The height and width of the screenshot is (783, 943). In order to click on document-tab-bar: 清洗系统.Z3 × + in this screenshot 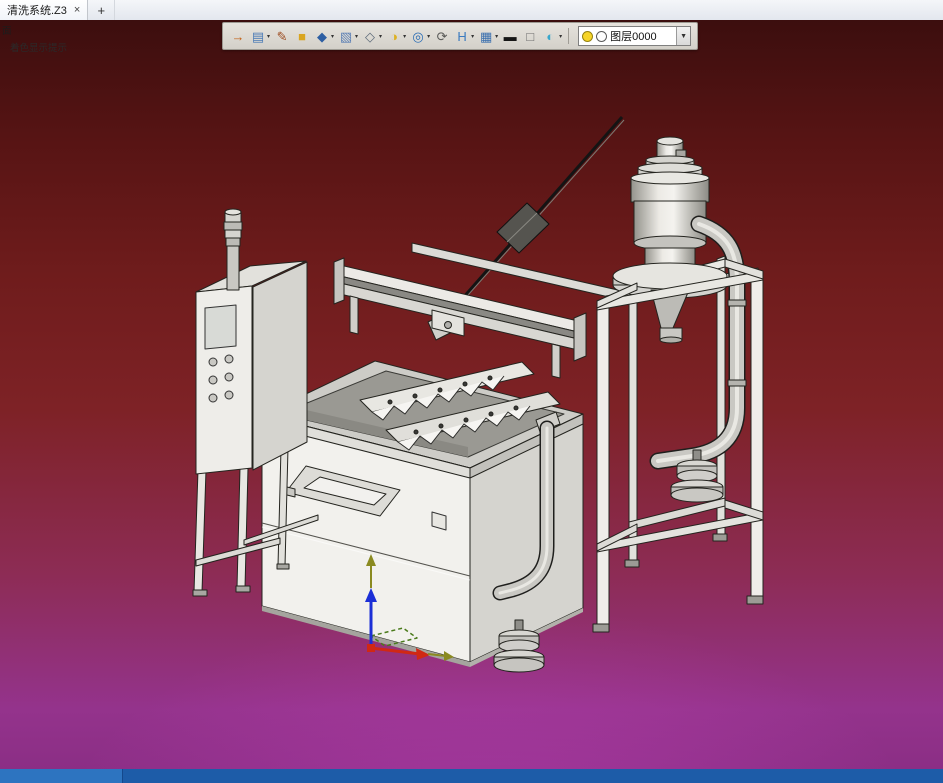, I will do `click(471, 10)`.